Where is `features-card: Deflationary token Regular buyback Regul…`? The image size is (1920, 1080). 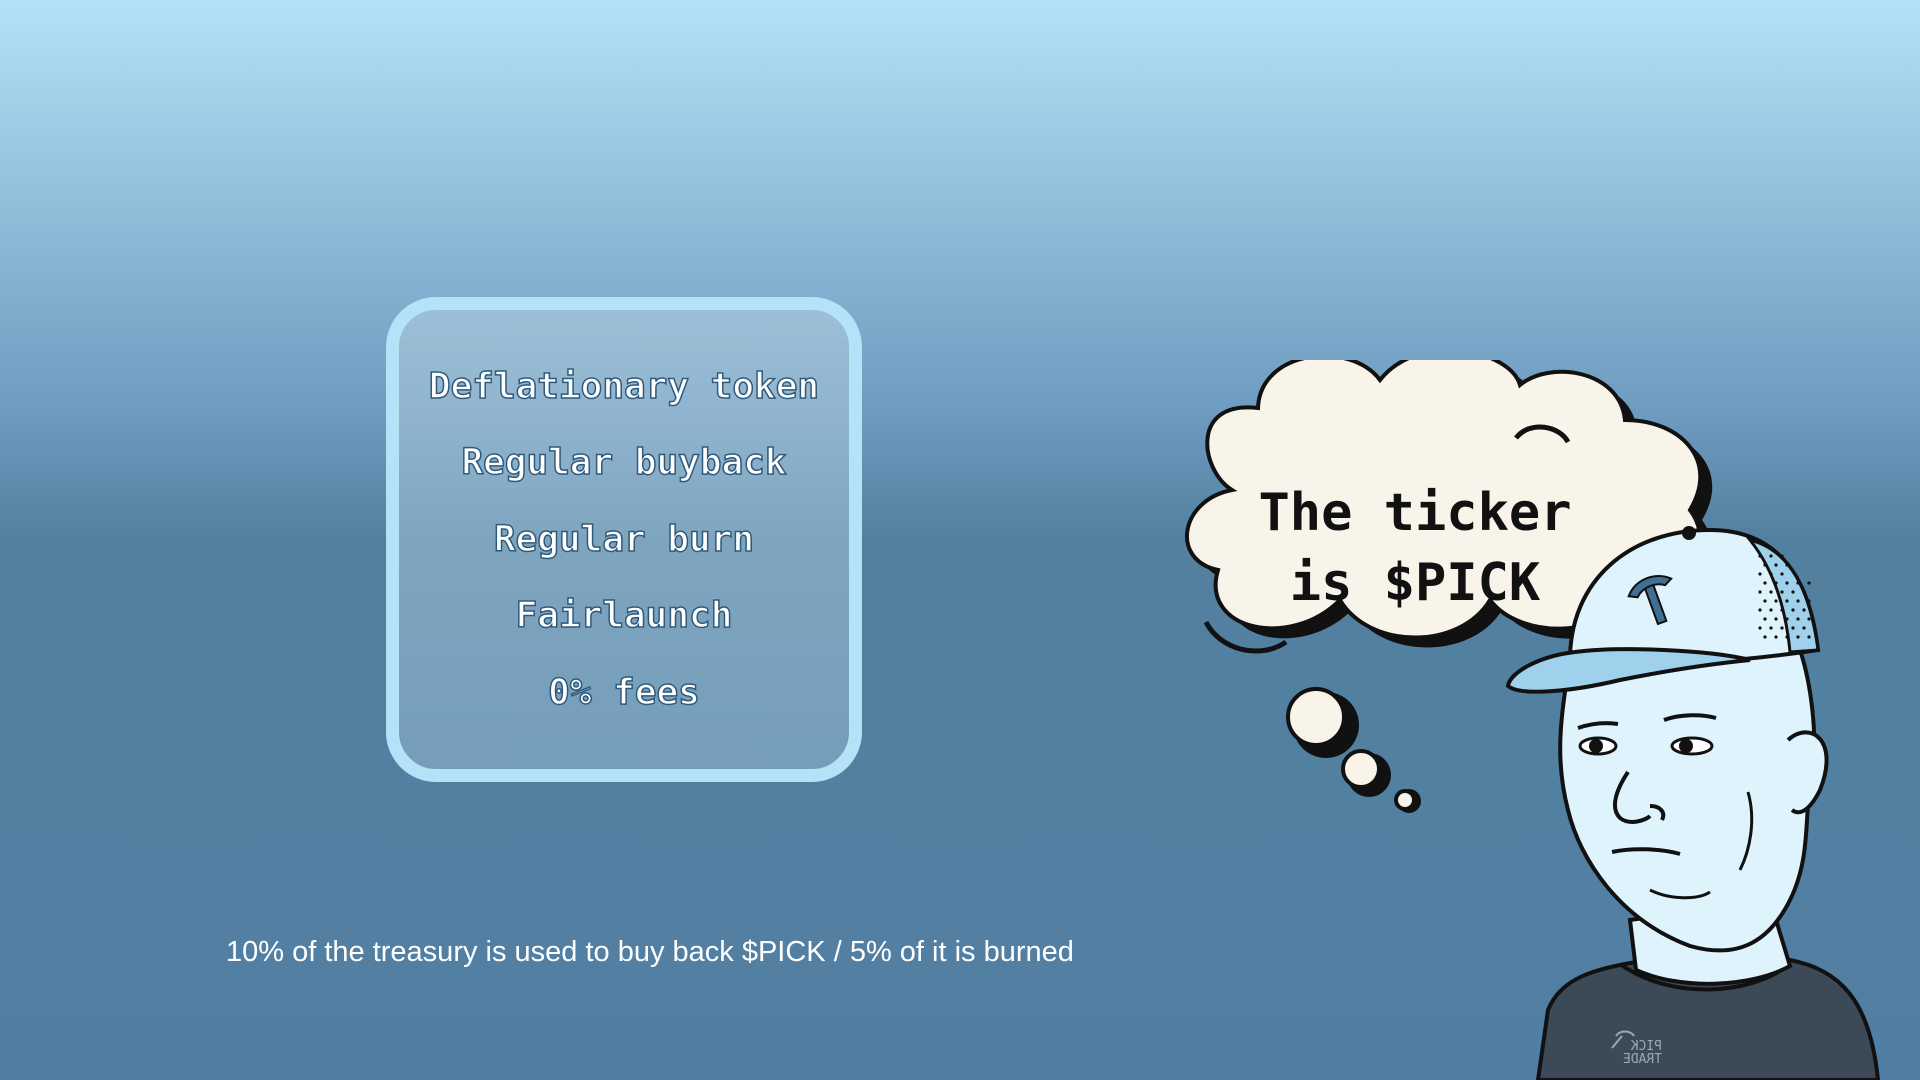 features-card: Deflationary token Regular buyback Regul… is located at coordinates (624, 539).